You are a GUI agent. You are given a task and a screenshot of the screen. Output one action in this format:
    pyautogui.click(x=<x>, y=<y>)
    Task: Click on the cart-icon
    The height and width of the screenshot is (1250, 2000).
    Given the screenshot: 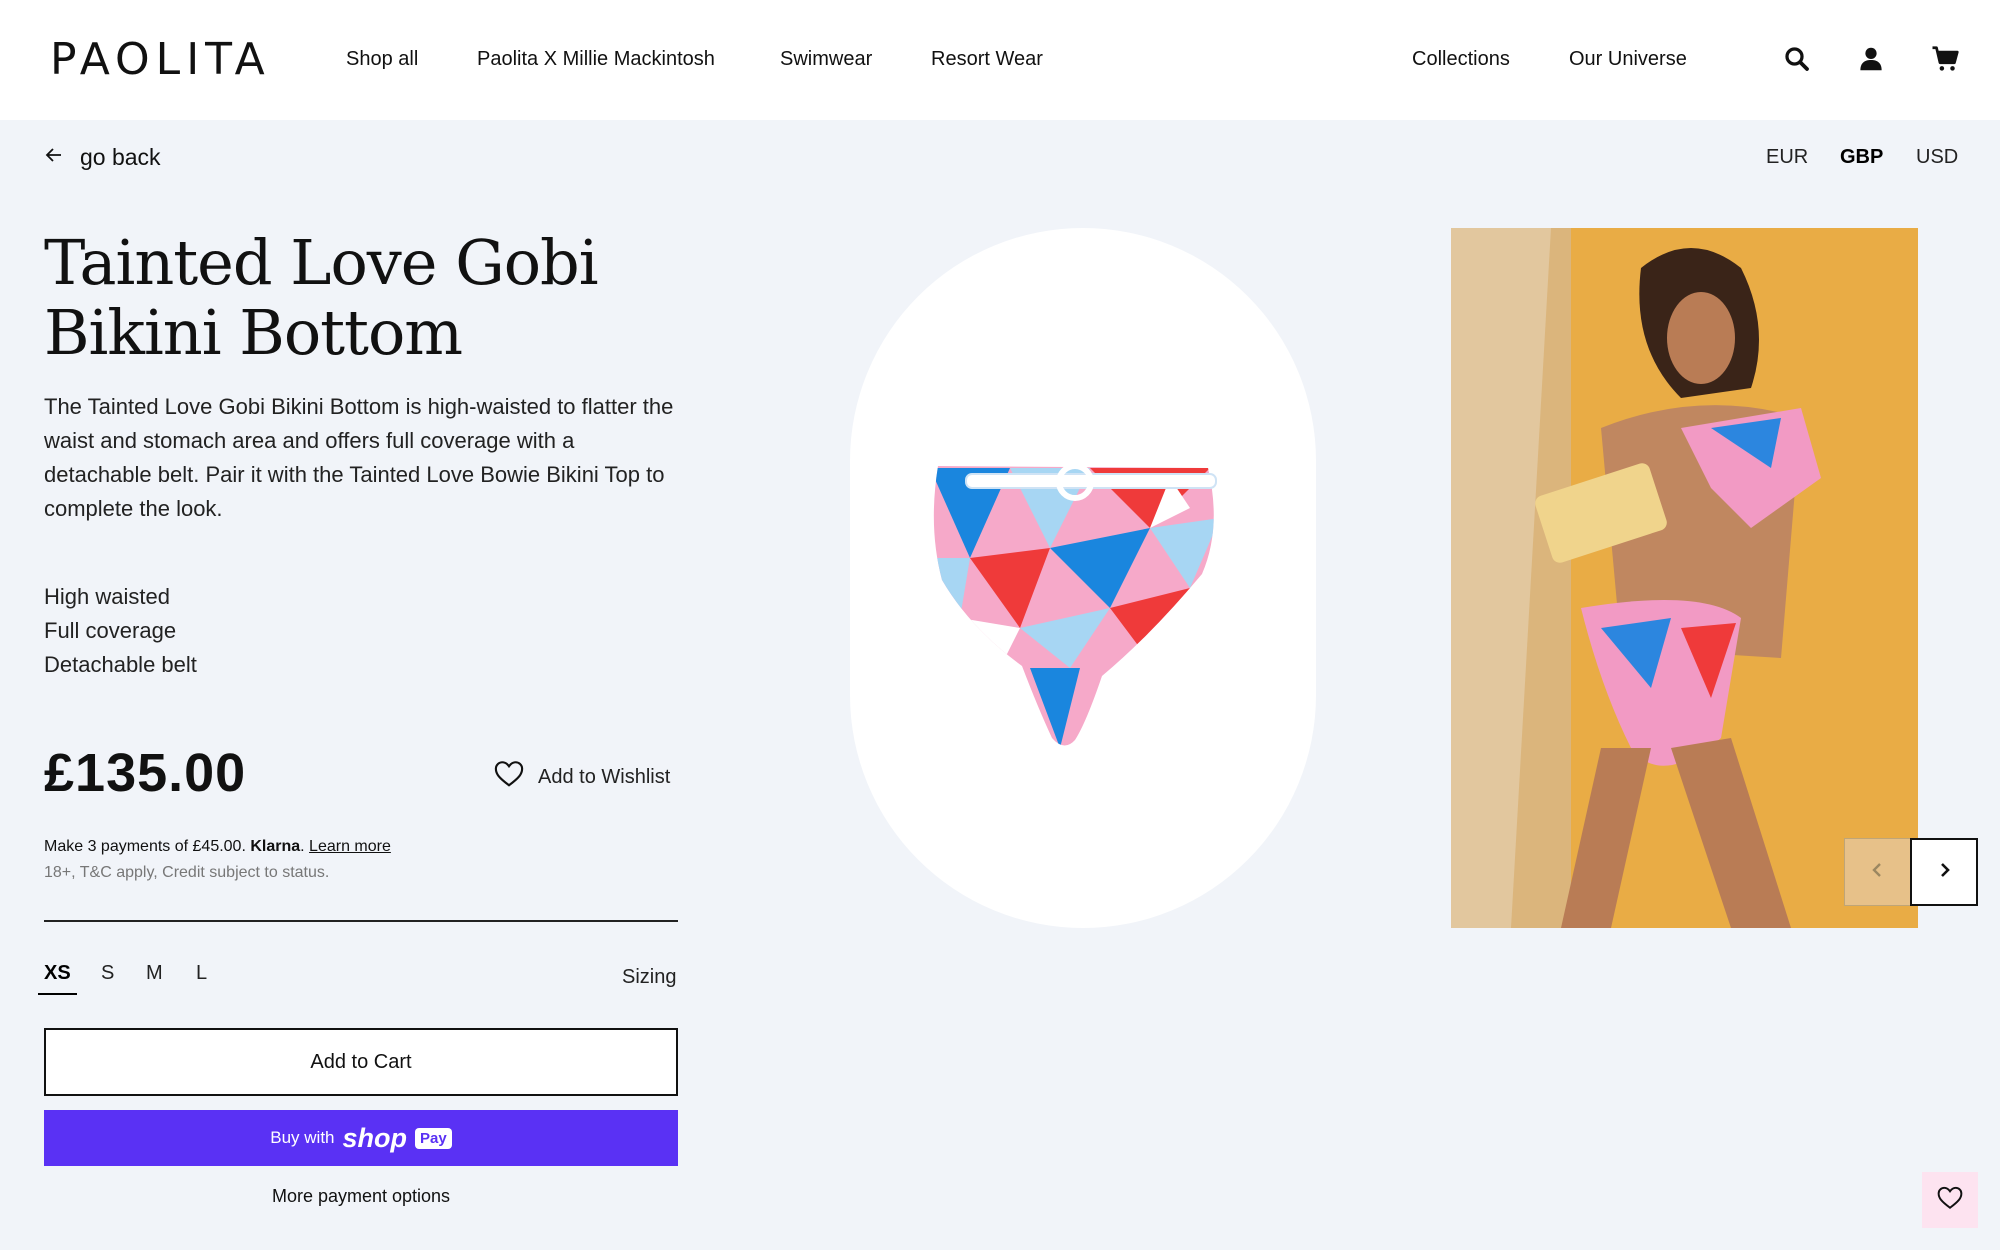 What is the action you would take?
    pyautogui.click(x=1945, y=59)
    